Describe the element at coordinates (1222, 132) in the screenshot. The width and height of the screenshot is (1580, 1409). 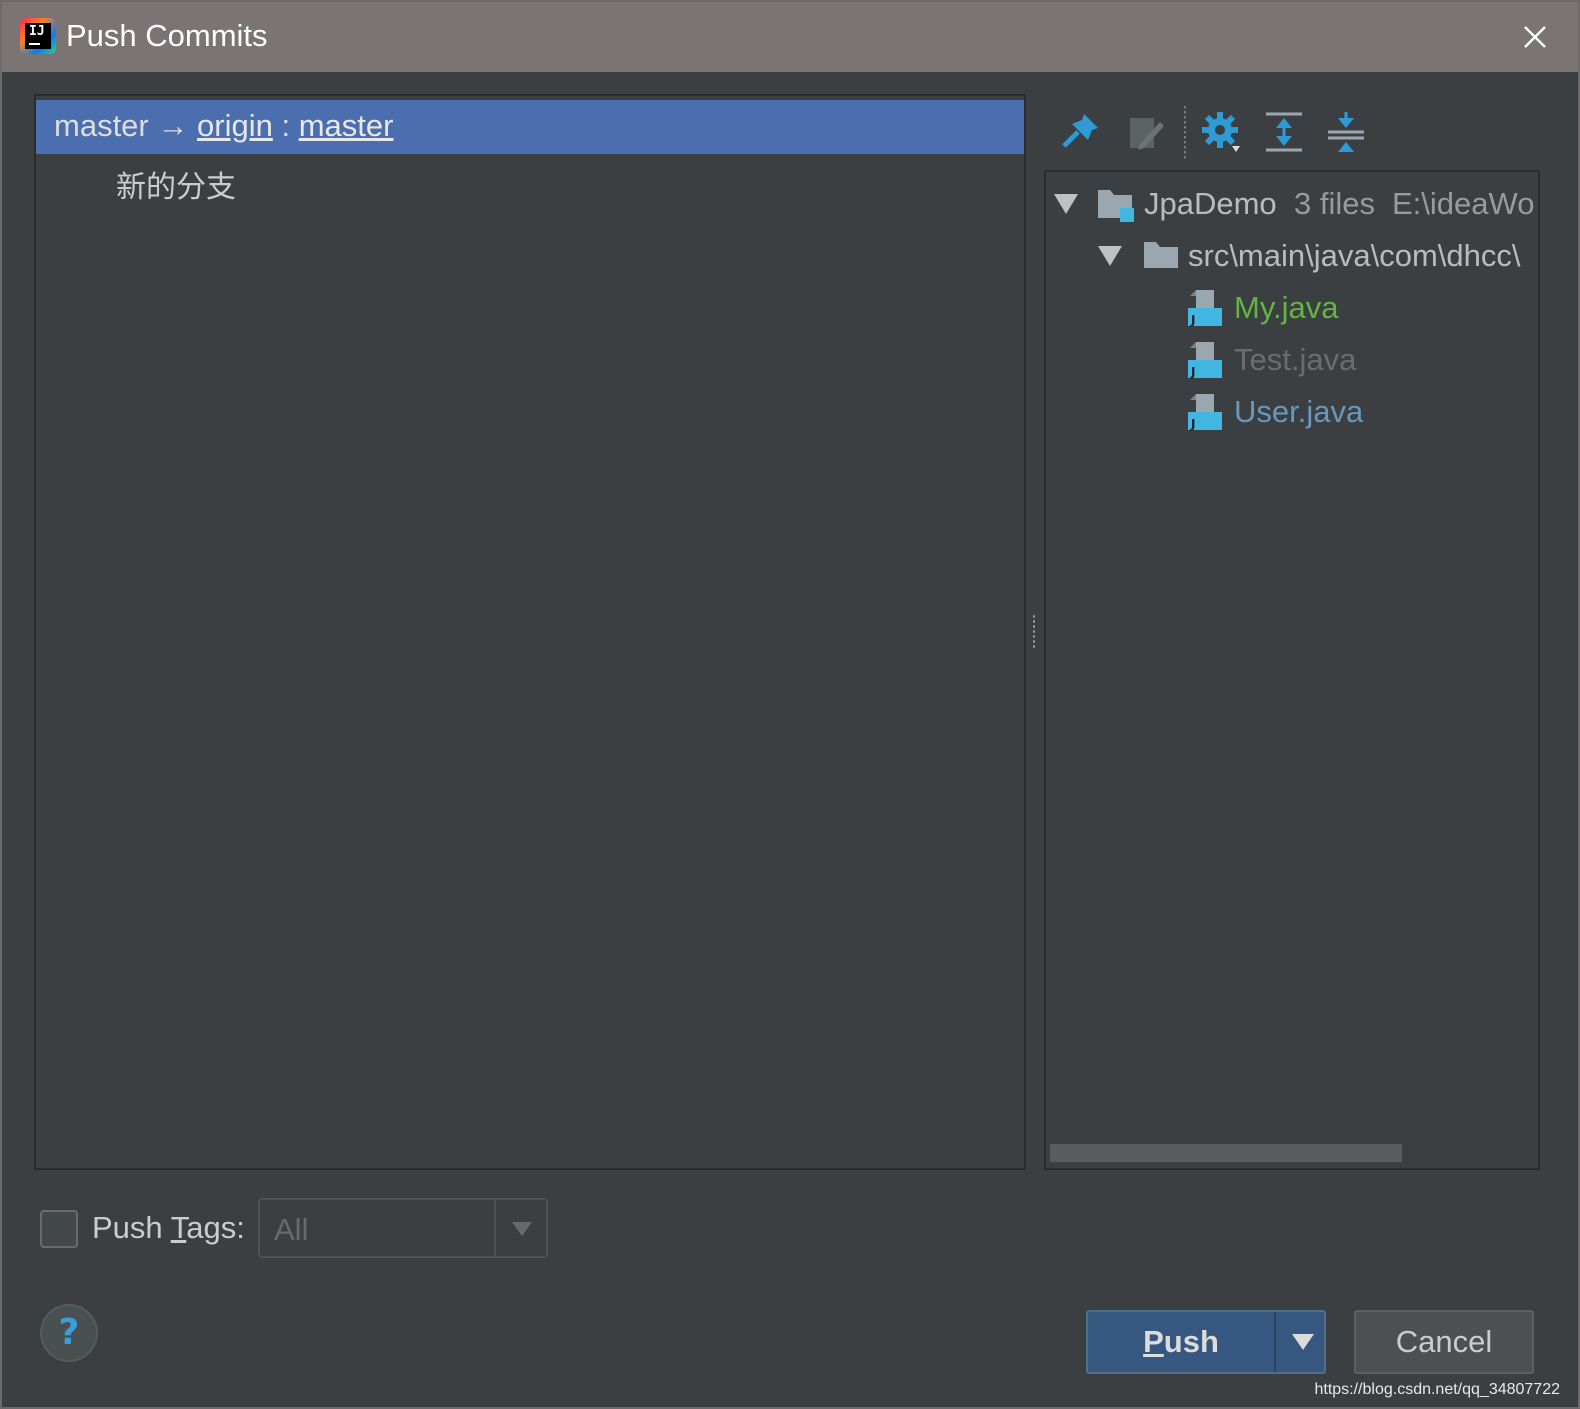
I see `settings-icon` at that location.